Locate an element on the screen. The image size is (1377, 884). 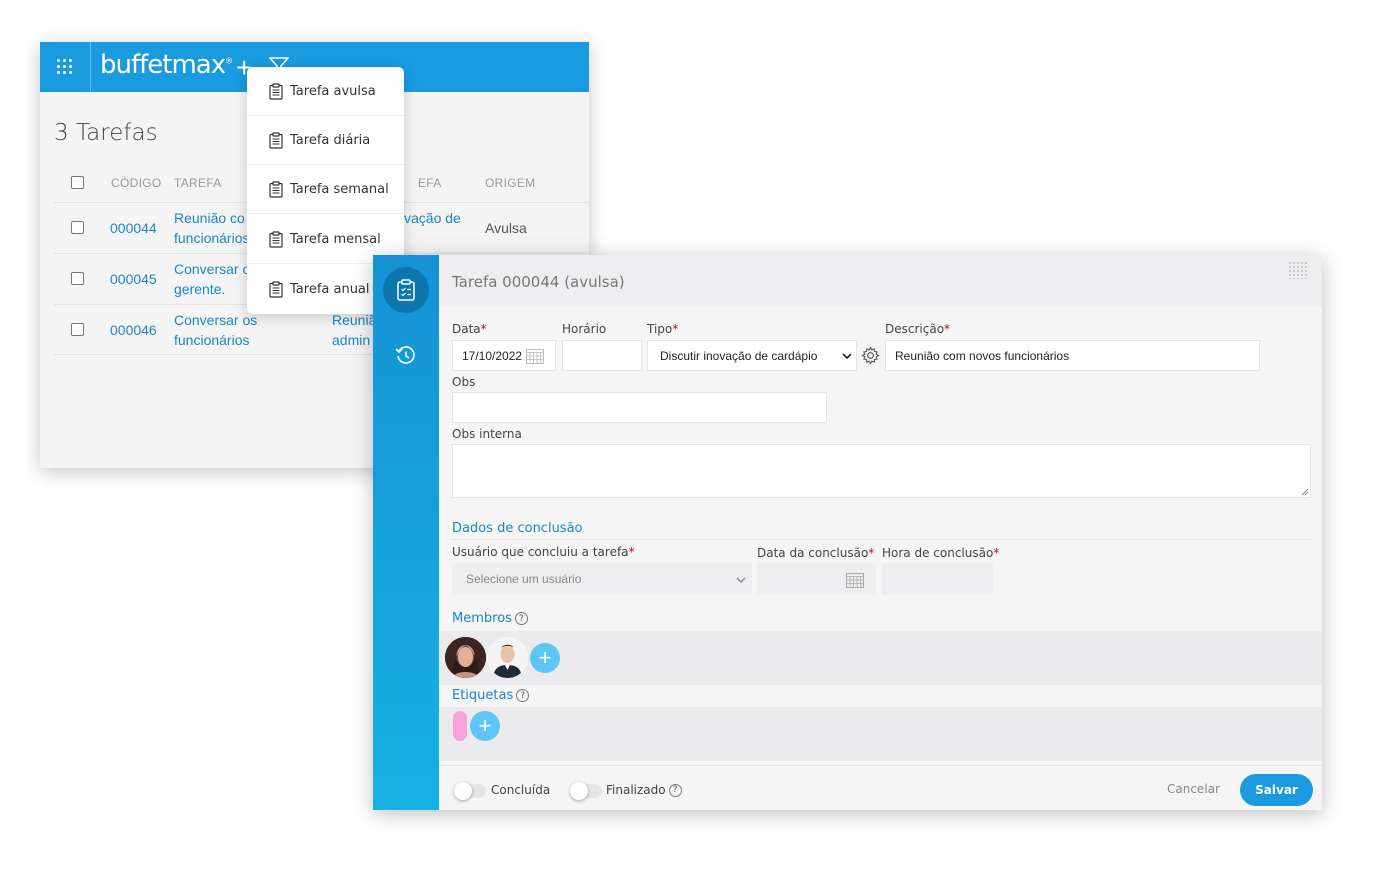
members-section-title: Membros ? is located at coordinates (490, 618).